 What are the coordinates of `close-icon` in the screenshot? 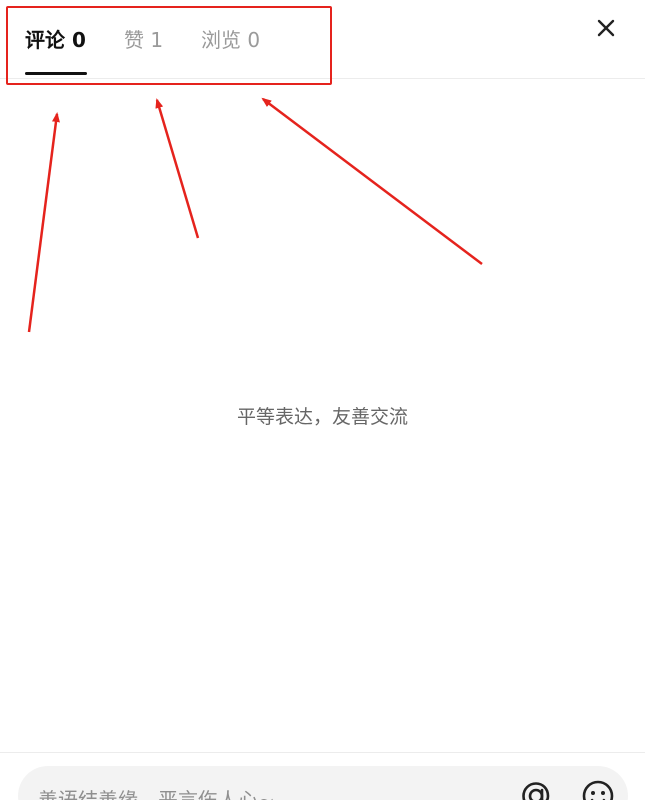 It's located at (606, 28).